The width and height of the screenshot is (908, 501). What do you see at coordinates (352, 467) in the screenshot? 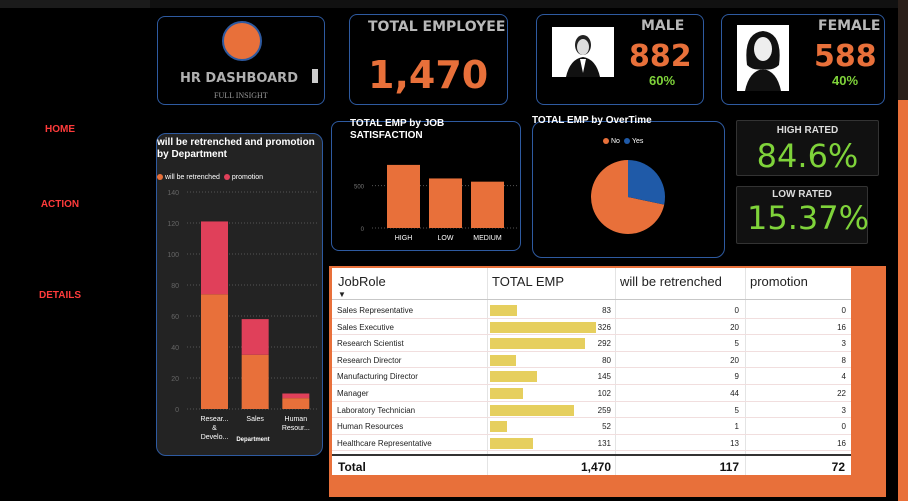
I see `total-label: Total` at bounding box center [352, 467].